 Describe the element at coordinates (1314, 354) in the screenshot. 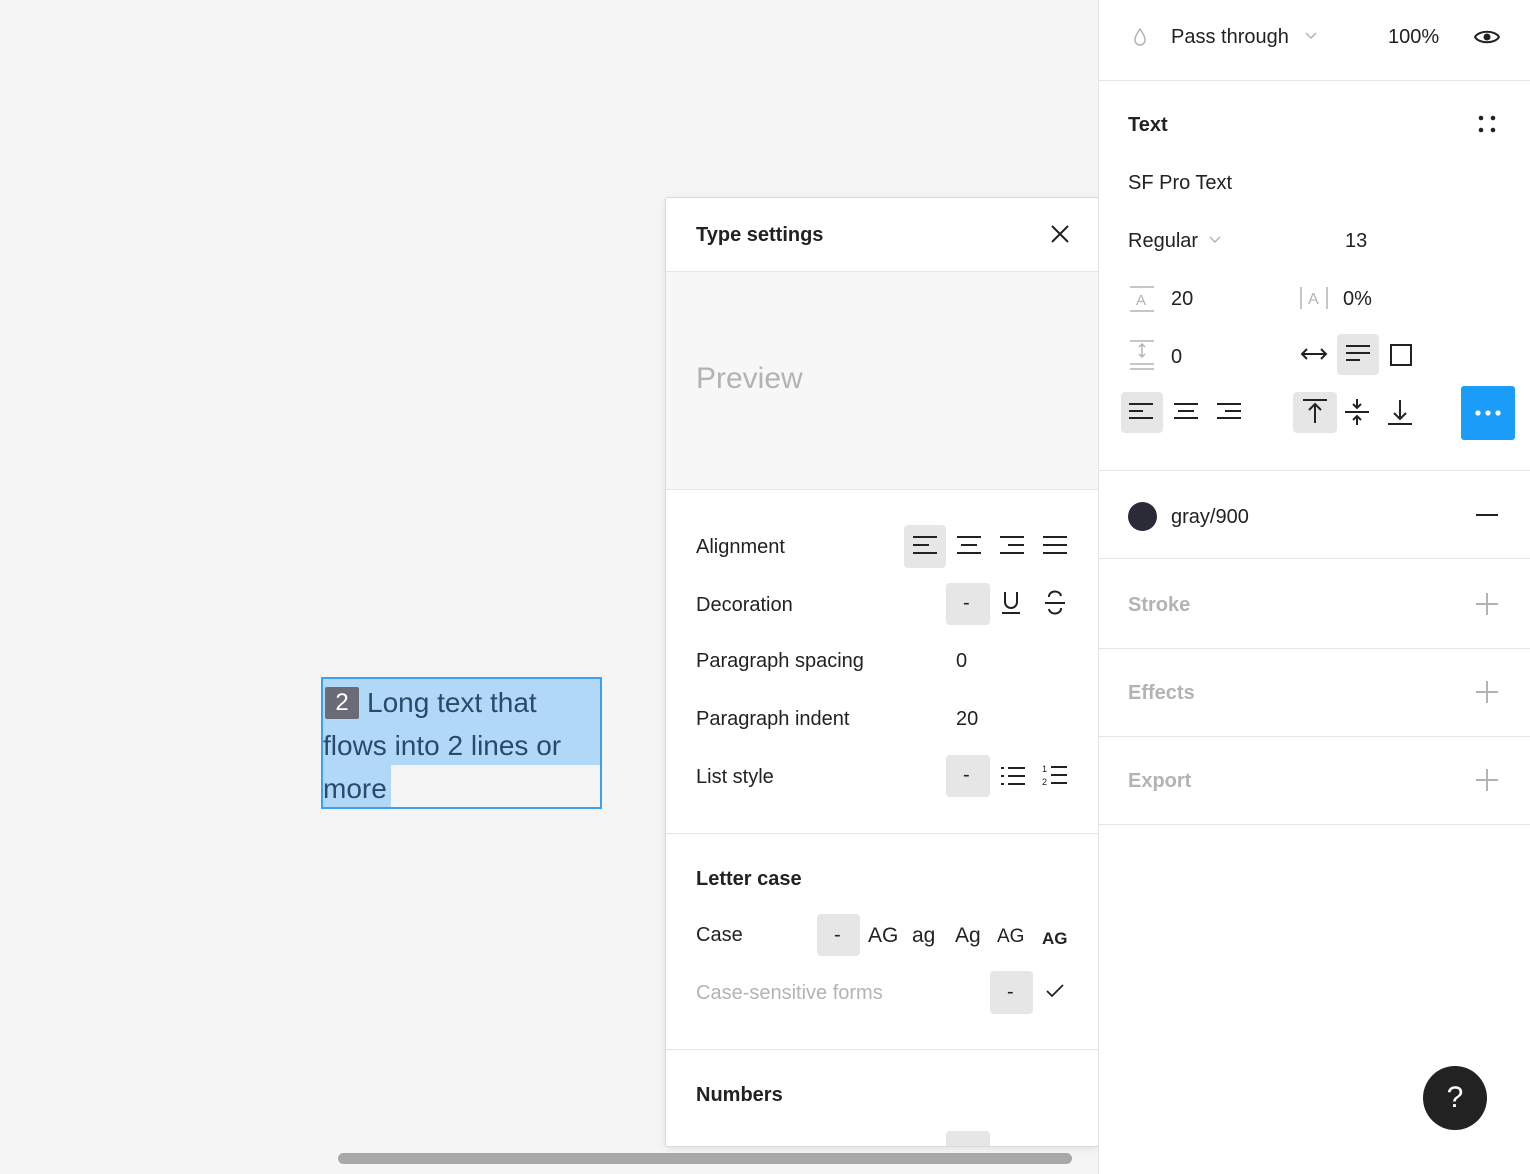

I see `auto-width-icon` at that location.